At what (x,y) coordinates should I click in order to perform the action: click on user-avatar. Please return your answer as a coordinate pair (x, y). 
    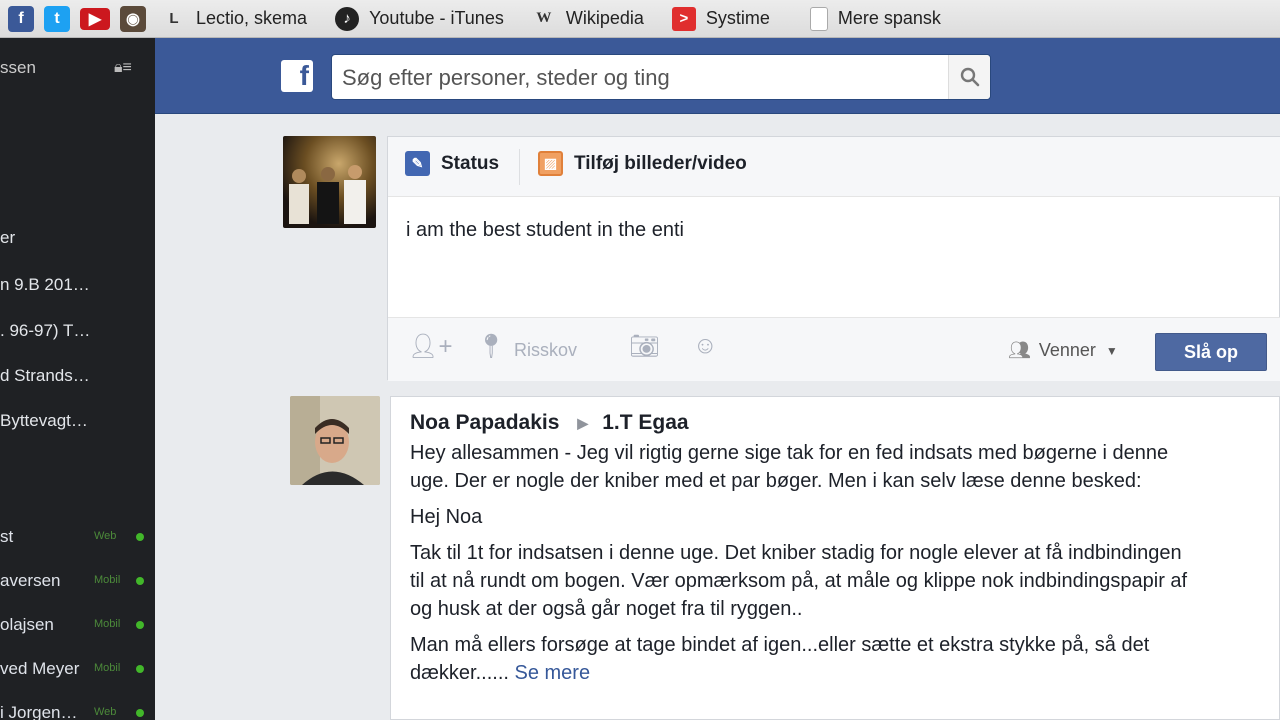
    Looking at the image, I should click on (329, 182).